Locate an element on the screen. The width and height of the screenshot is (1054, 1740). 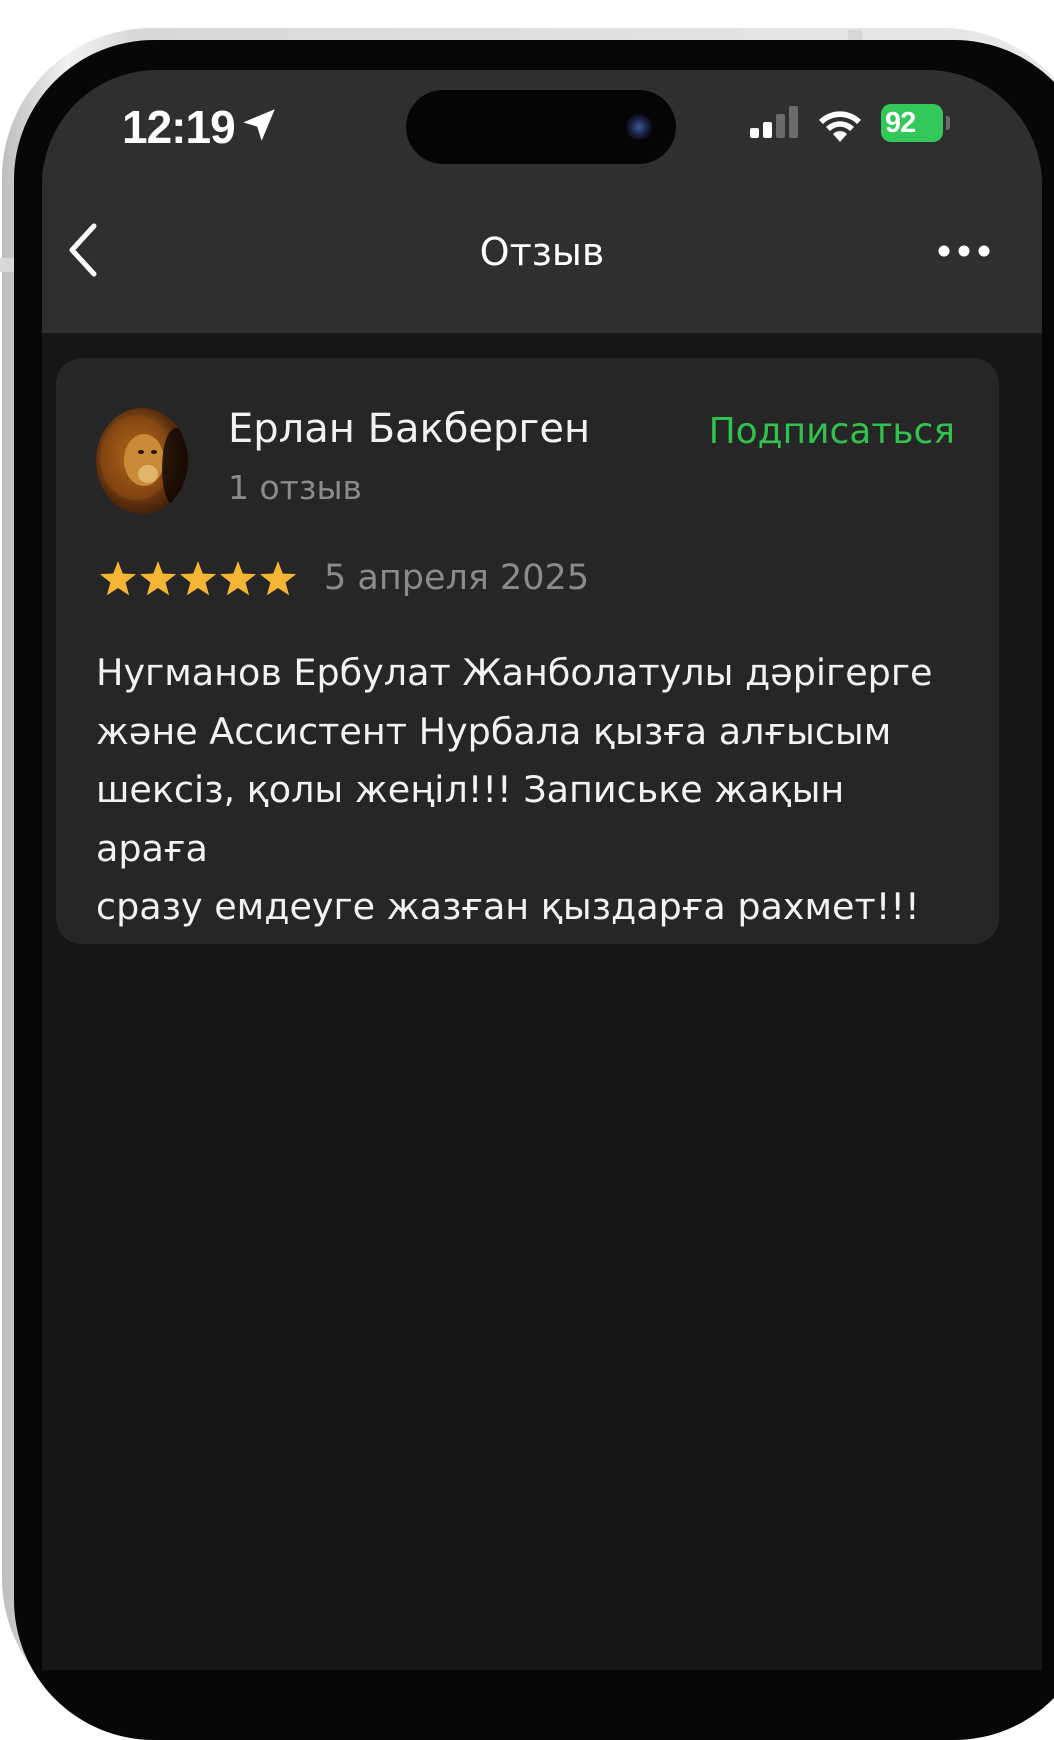
lion-avatar-image is located at coordinates (144, 462).